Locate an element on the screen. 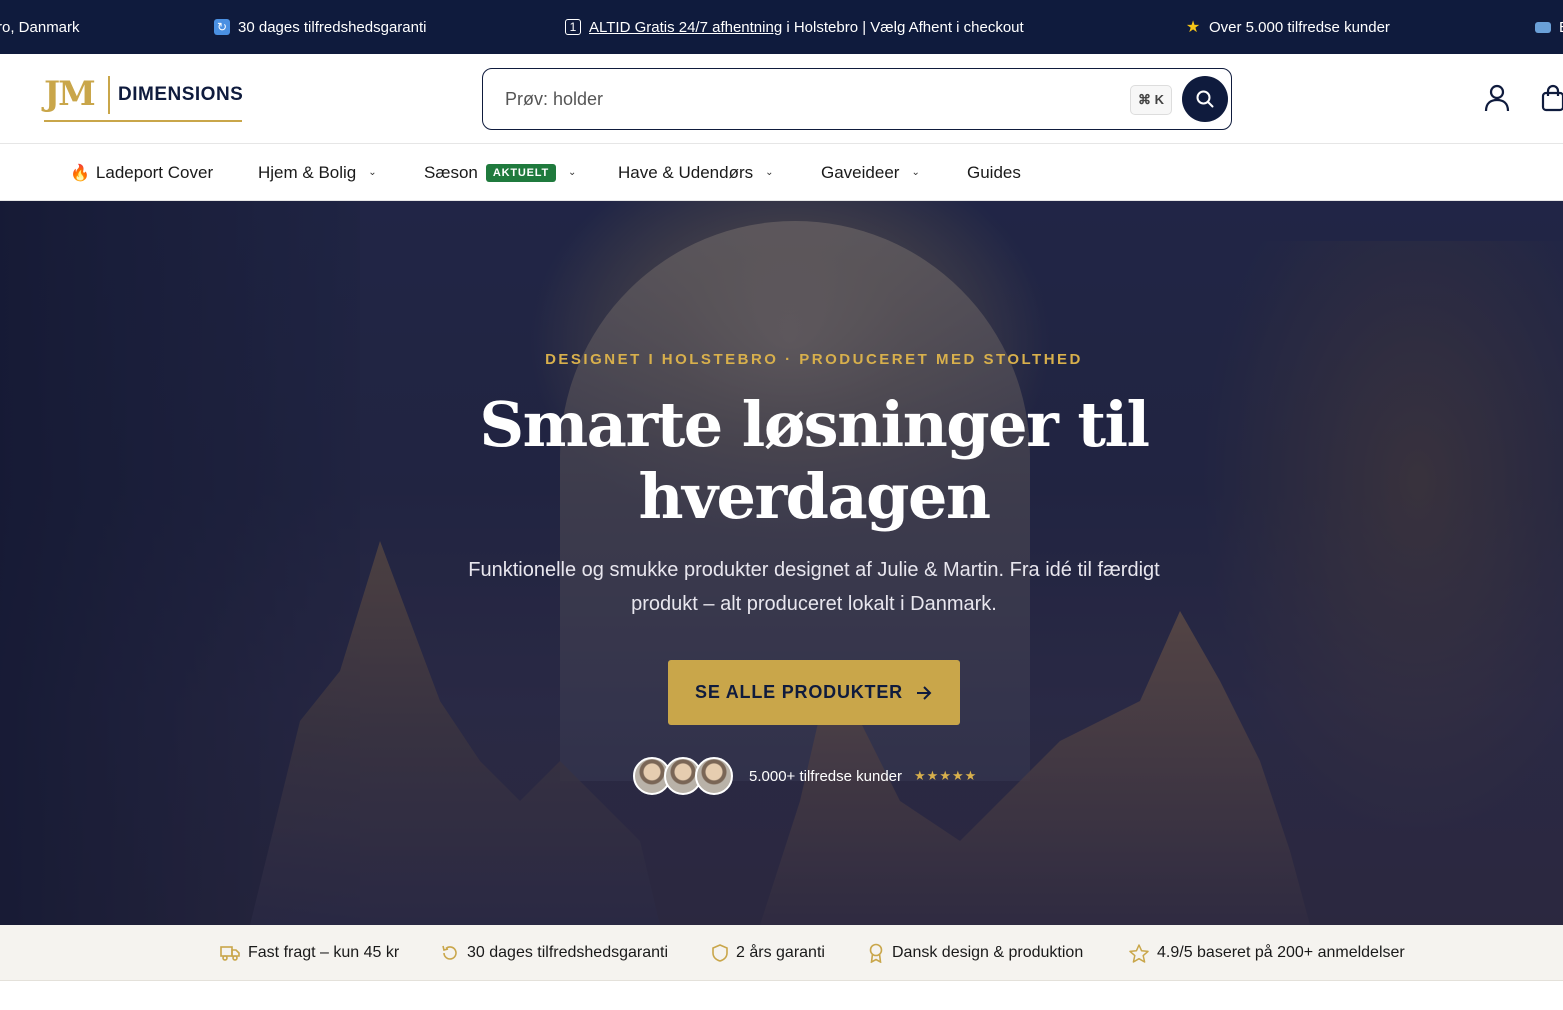  star-icon: ★ is located at coordinates (1193, 27).